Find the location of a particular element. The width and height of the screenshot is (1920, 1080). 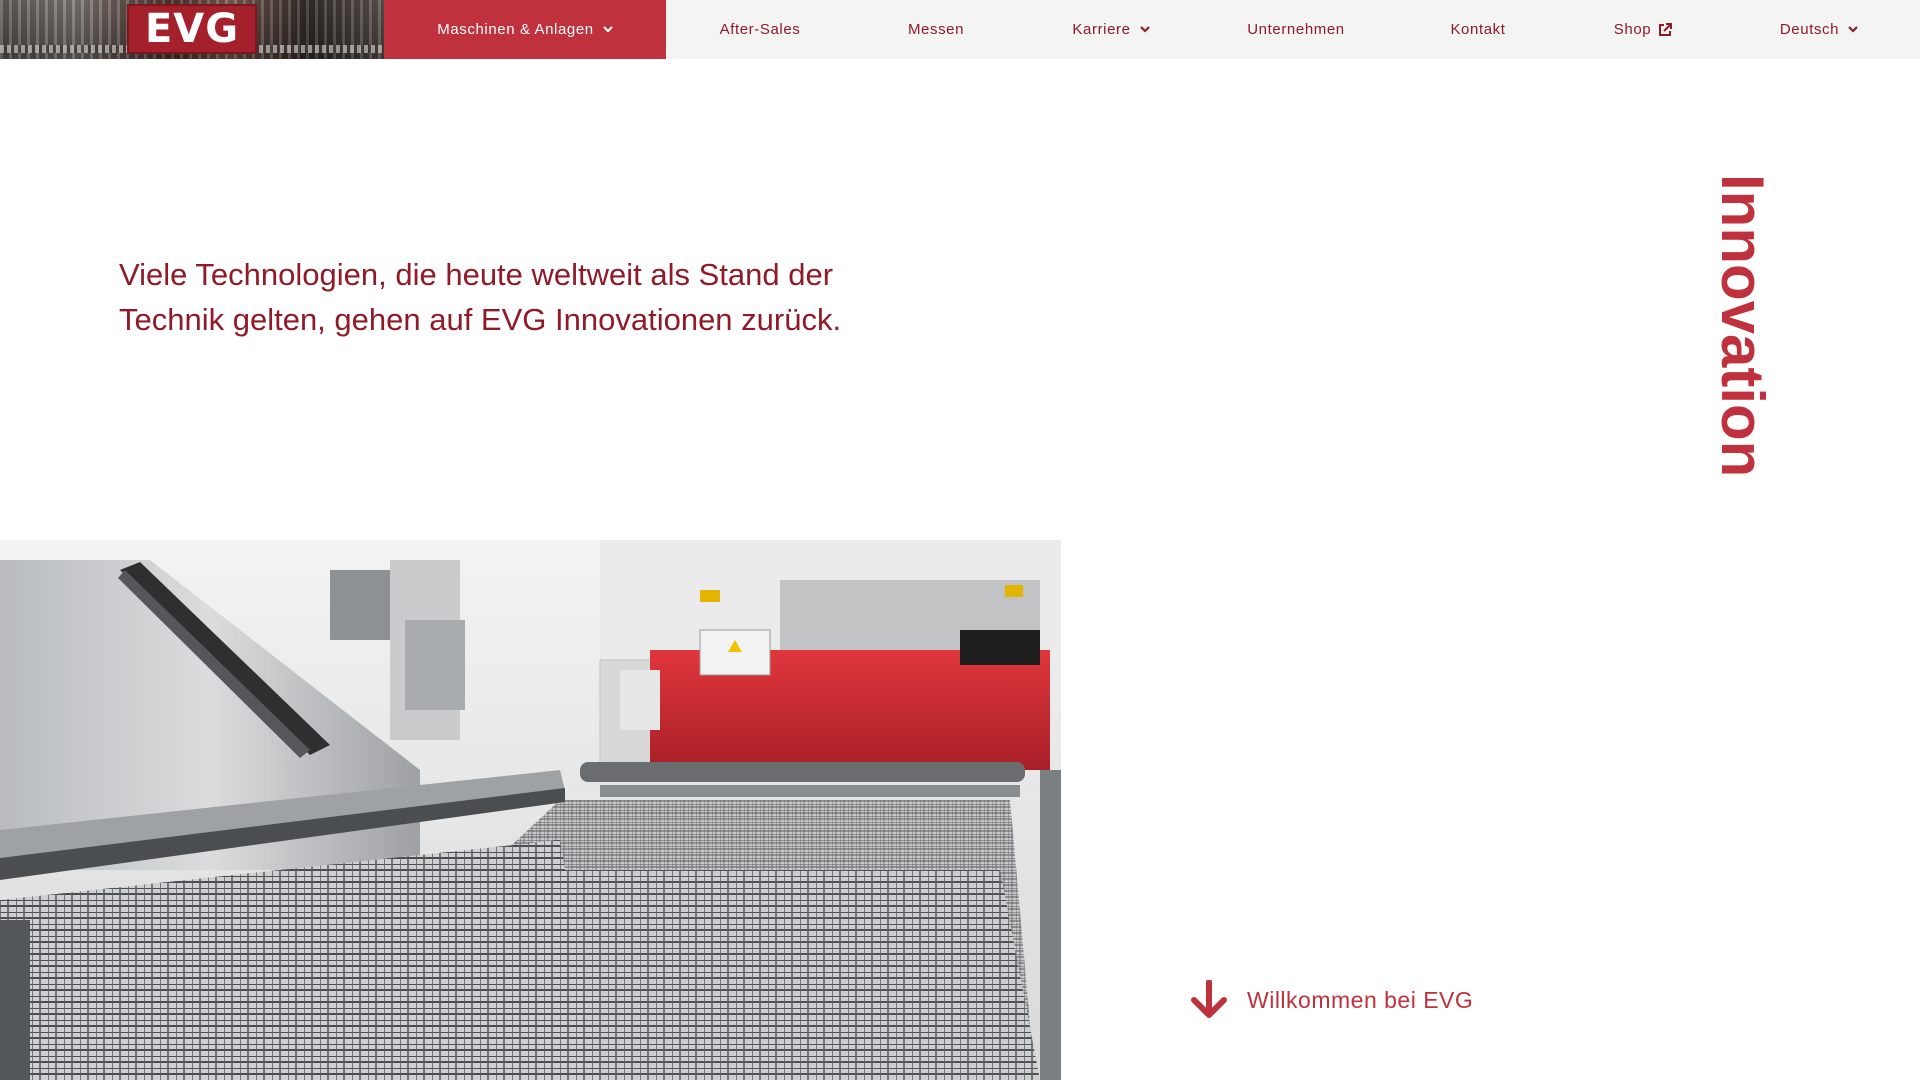

language-selector: Deutsch is located at coordinates (1819, 29).